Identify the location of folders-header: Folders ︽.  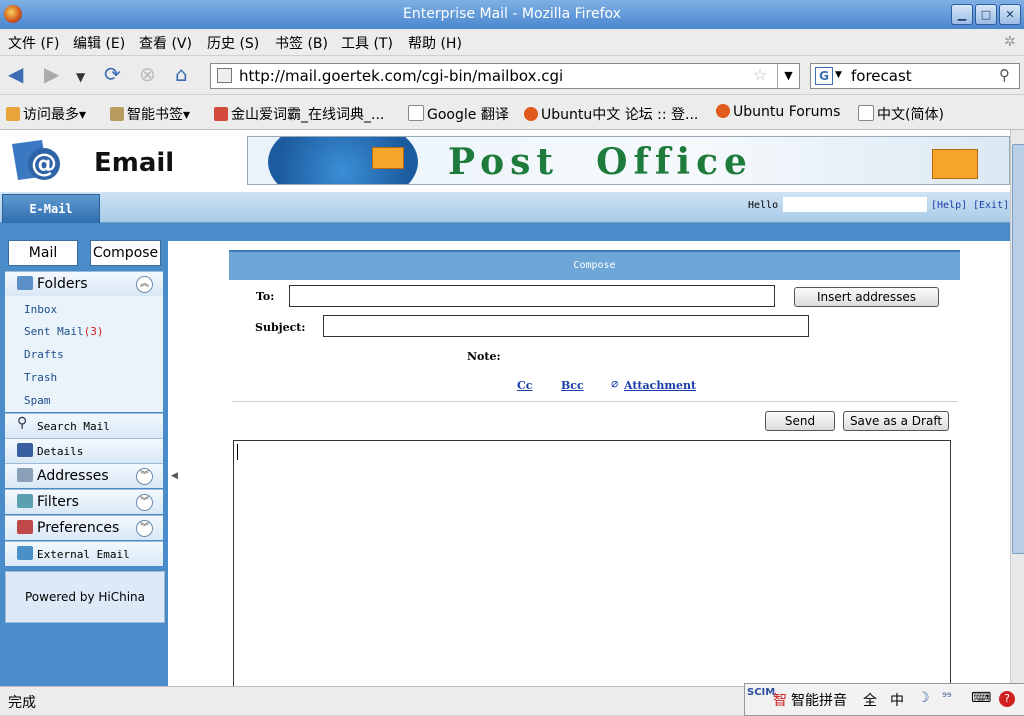
(84, 283).